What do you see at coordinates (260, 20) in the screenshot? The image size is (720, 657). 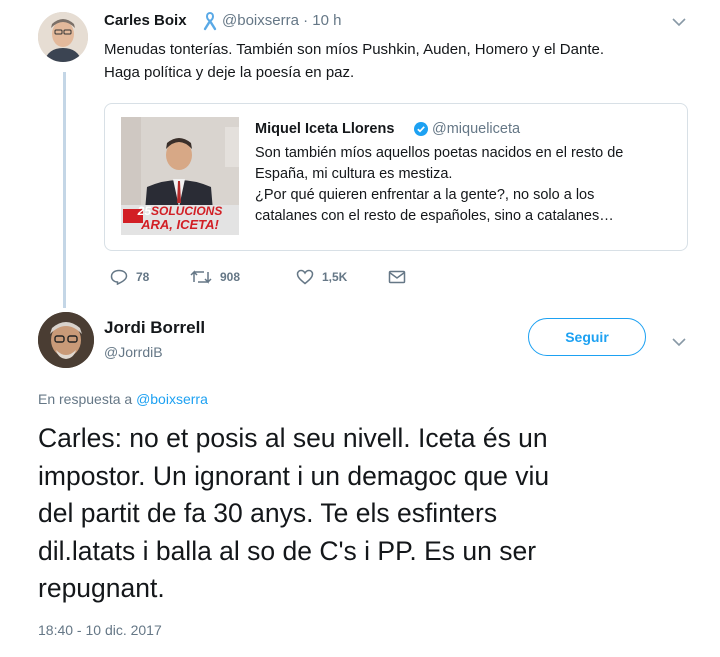 I see `author-handle: @boixserra` at bounding box center [260, 20].